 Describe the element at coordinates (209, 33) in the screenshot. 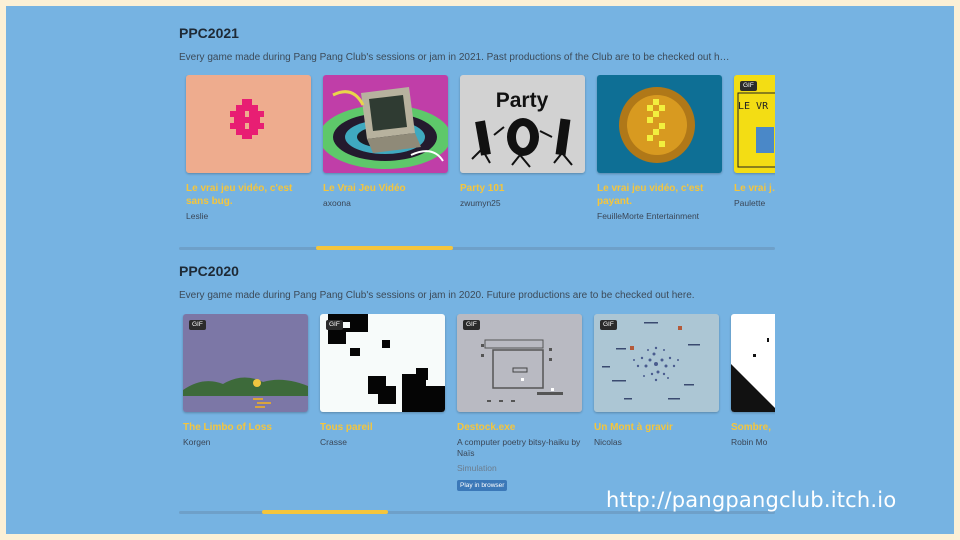

I see `section-title: PPC2021` at that location.